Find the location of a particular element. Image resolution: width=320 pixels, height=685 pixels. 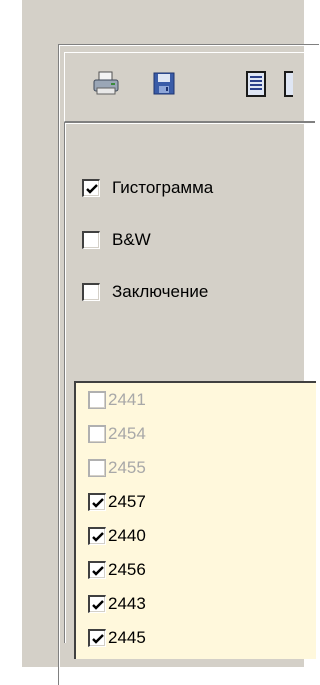

item-label: 2440 is located at coordinates (127, 535).